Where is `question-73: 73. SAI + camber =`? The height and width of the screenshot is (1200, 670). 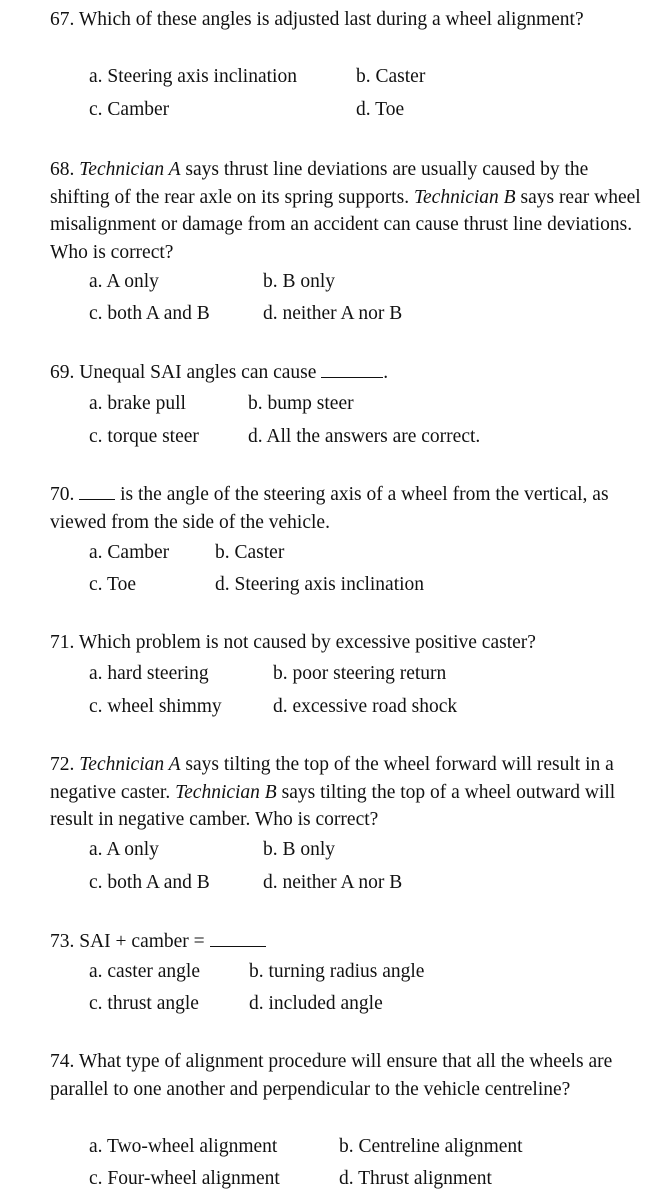
question-73: 73. SAI + camber = is located at coordinates (350, 942).